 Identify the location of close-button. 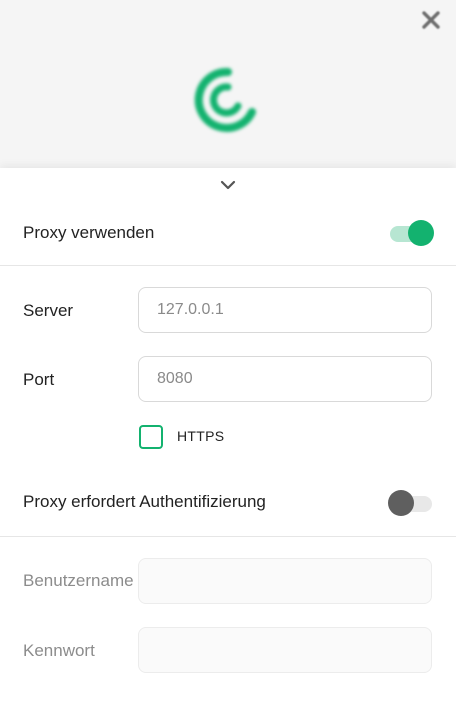
(431, 20).